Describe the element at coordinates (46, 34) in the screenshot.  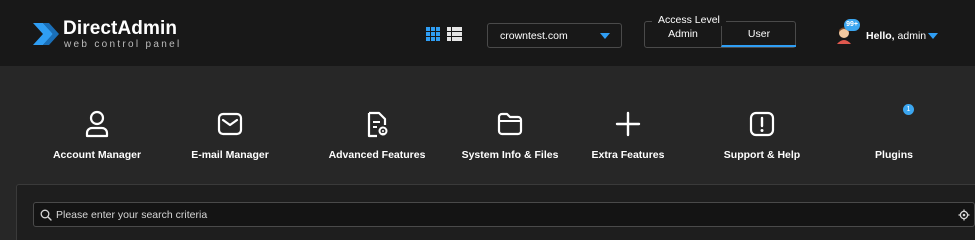
I see `directadmin-logo-icon` at that location.